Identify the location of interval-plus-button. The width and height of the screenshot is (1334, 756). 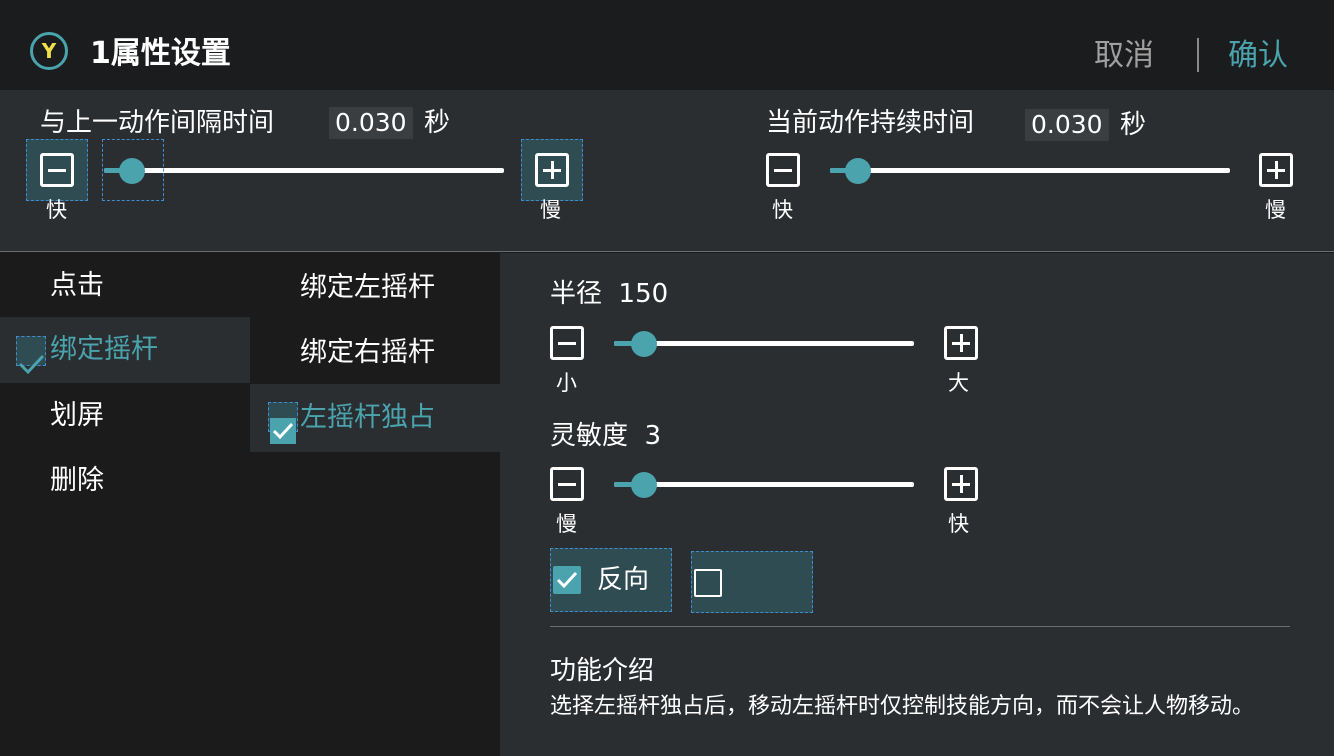
(552, 170).